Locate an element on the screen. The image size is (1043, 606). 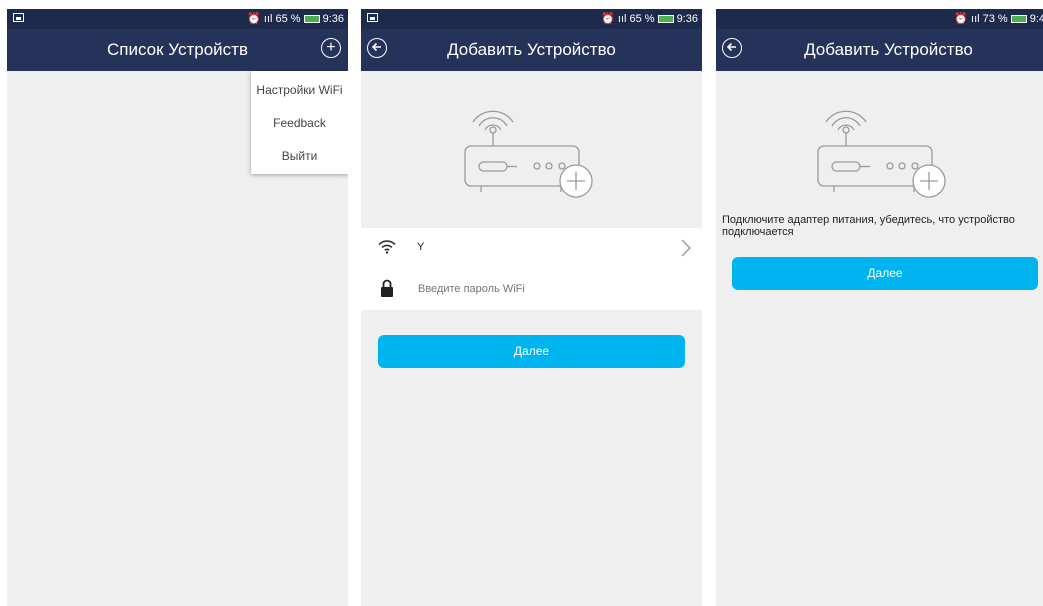
chevron-right-icon is located at coordinates (686, 248).